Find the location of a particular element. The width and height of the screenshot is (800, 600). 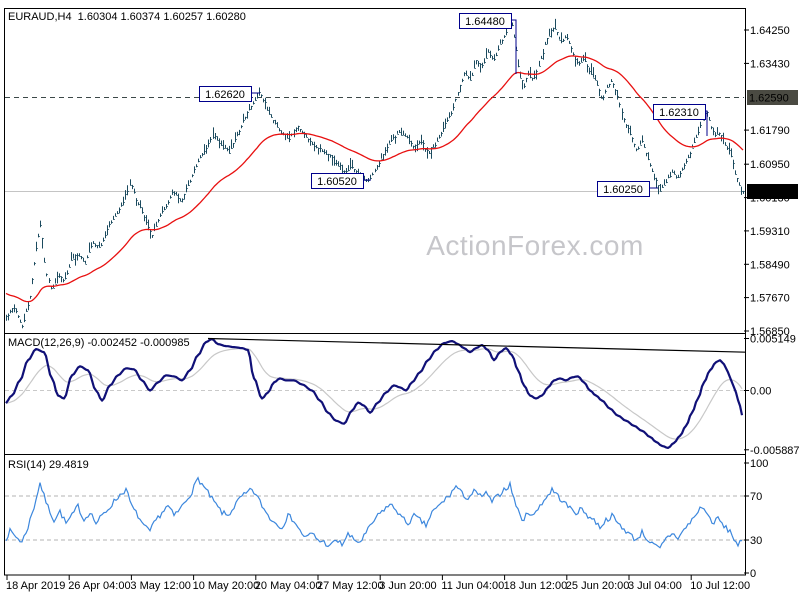

date-axis-label: 3 May 12:00 is located at coordinates (160, 586).